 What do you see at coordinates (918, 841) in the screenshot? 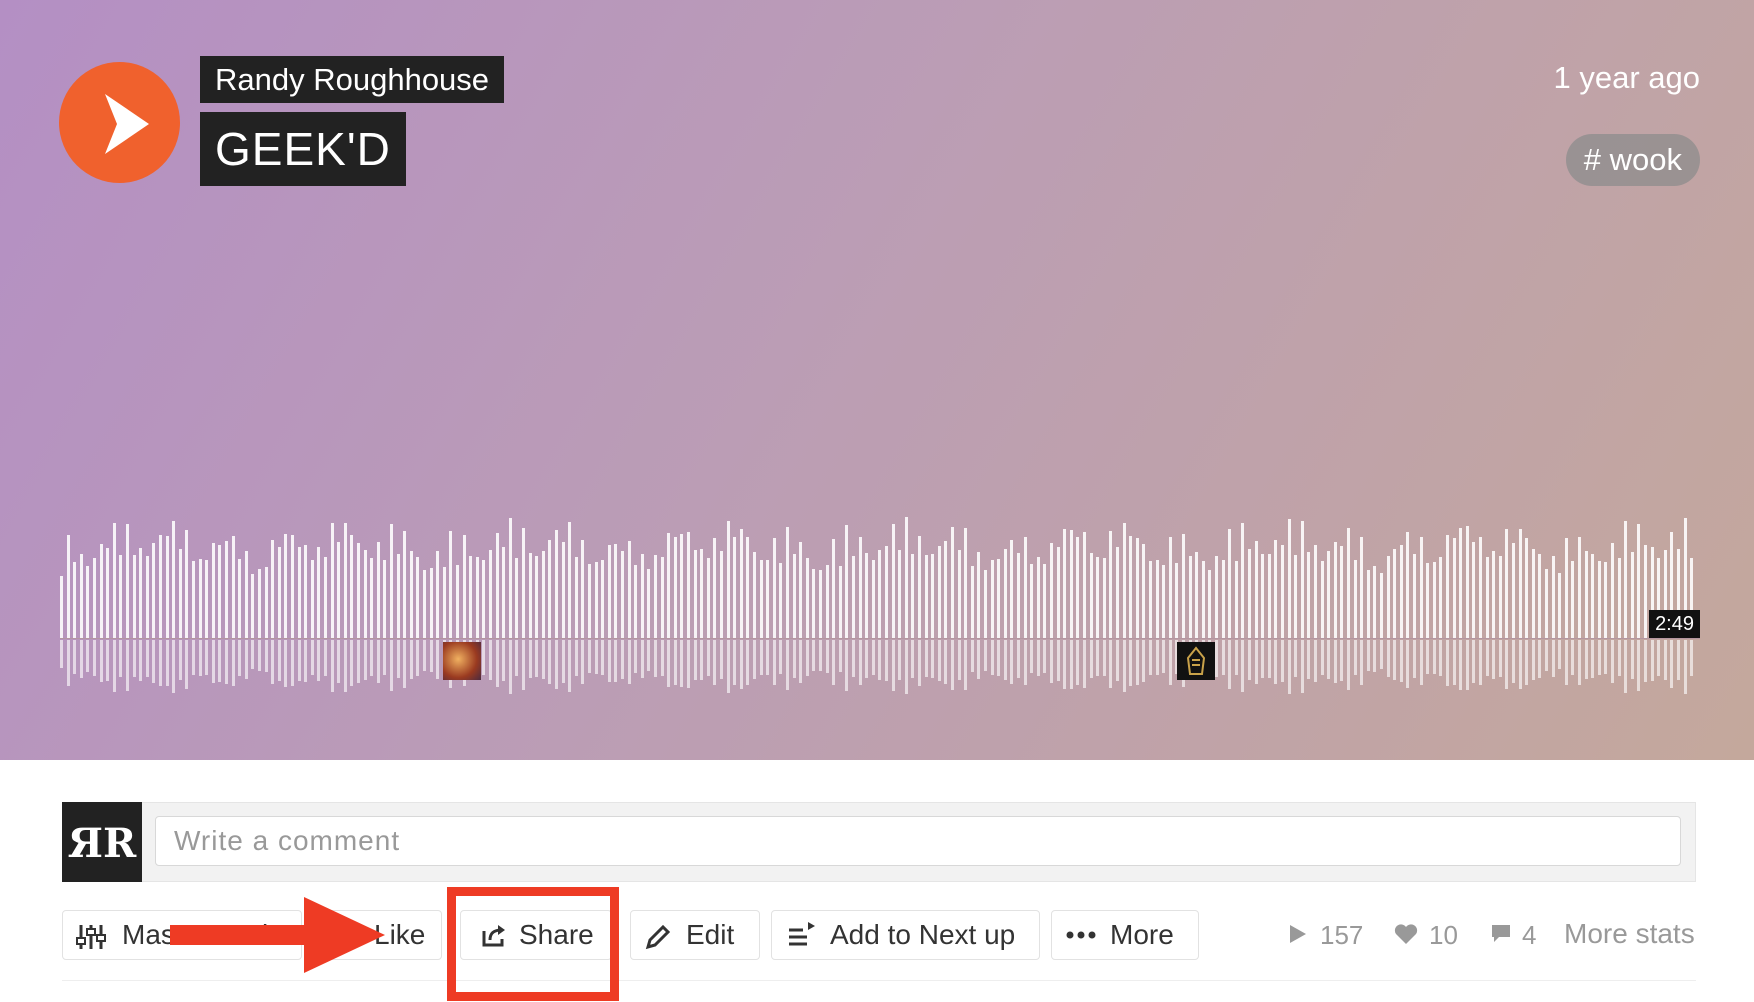
I see `comment-input` at bounding box center [918, 841].